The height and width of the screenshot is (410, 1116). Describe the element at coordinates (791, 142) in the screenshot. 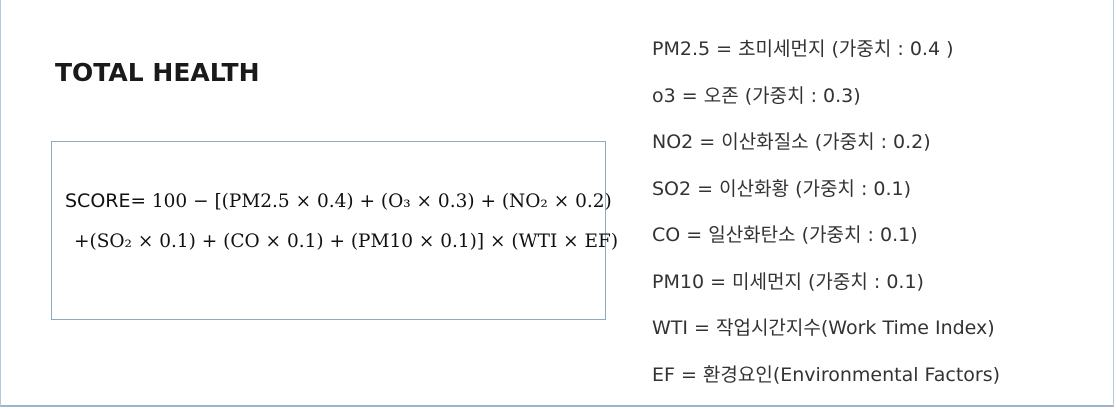

I see `definition-no2: NO2 = 이산화질소 (가중치 : 0.2)` at that location.